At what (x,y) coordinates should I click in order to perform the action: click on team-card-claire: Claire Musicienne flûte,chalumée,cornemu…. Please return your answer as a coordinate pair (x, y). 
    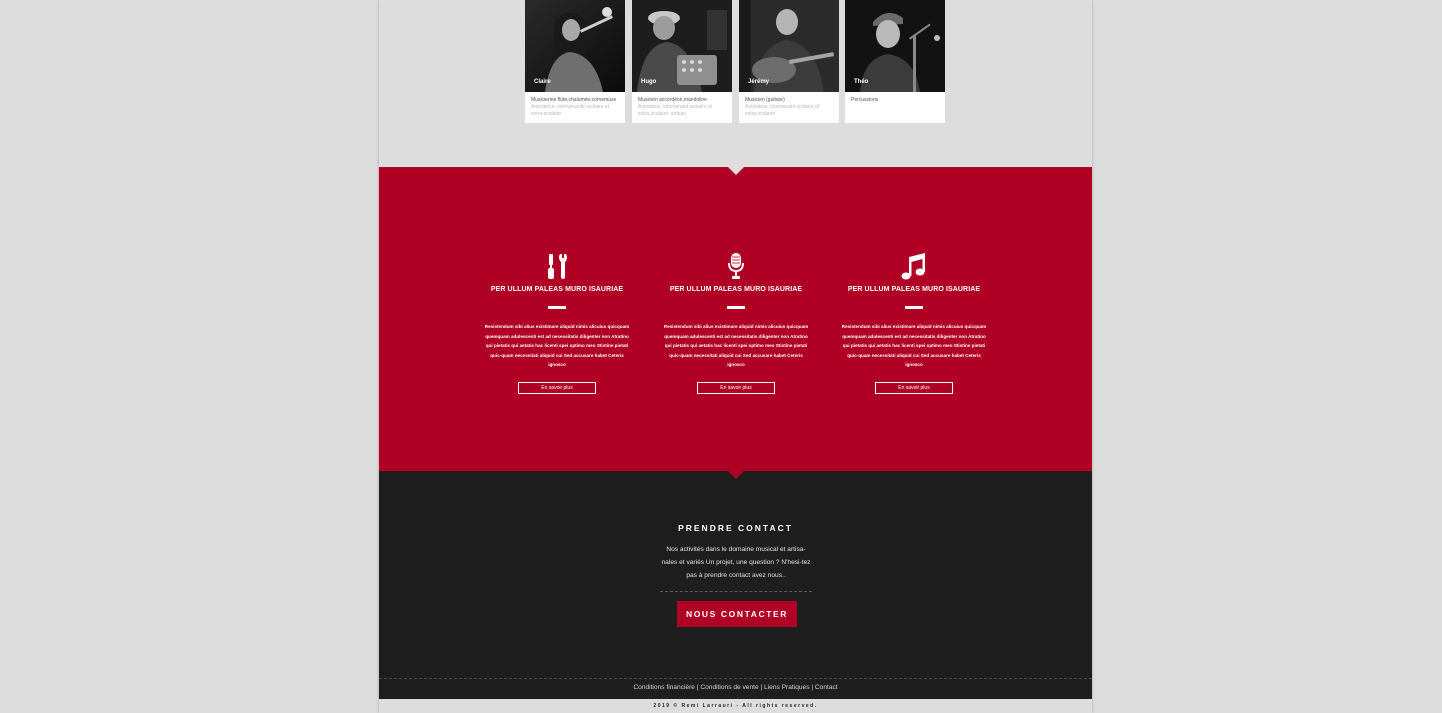
    Looking at the image, I should click on (575, 61).